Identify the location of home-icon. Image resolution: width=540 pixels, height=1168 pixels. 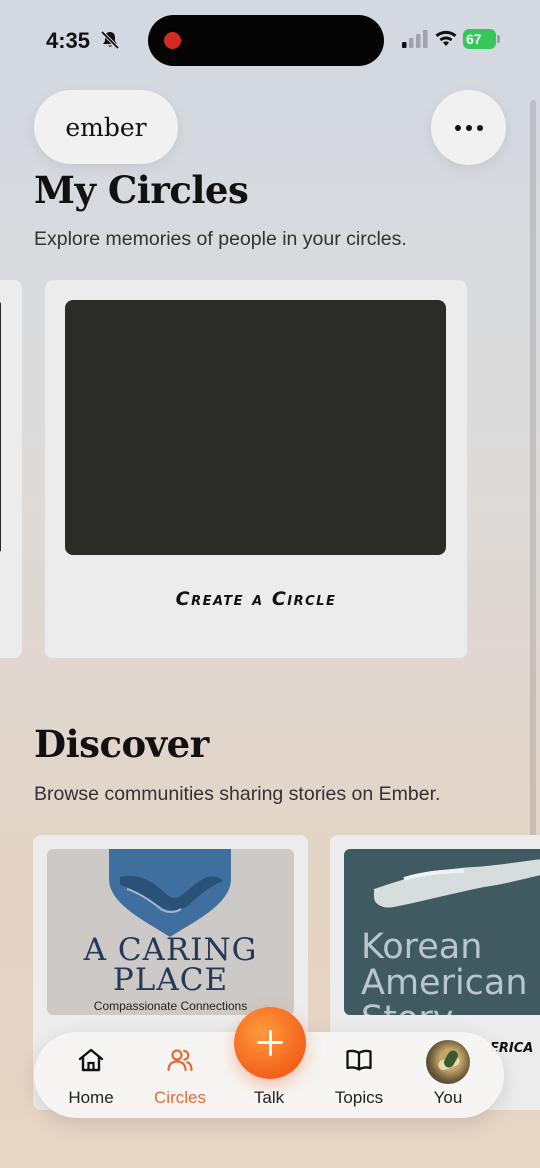
(91, 1060).